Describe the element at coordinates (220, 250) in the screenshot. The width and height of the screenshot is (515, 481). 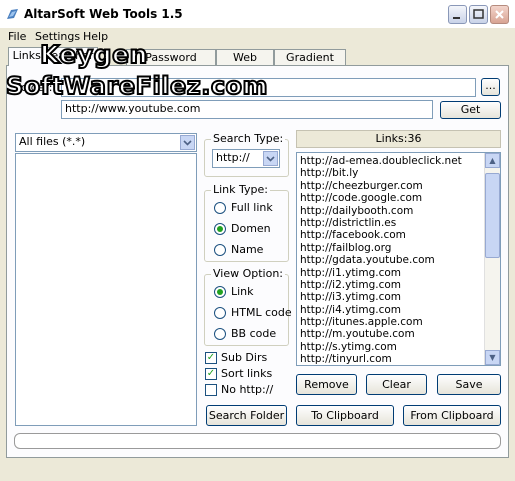
I see `radio-name` at that location.